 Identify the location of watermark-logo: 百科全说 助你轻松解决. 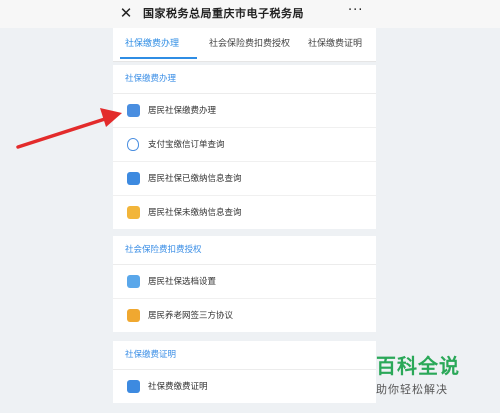
(431, 373).